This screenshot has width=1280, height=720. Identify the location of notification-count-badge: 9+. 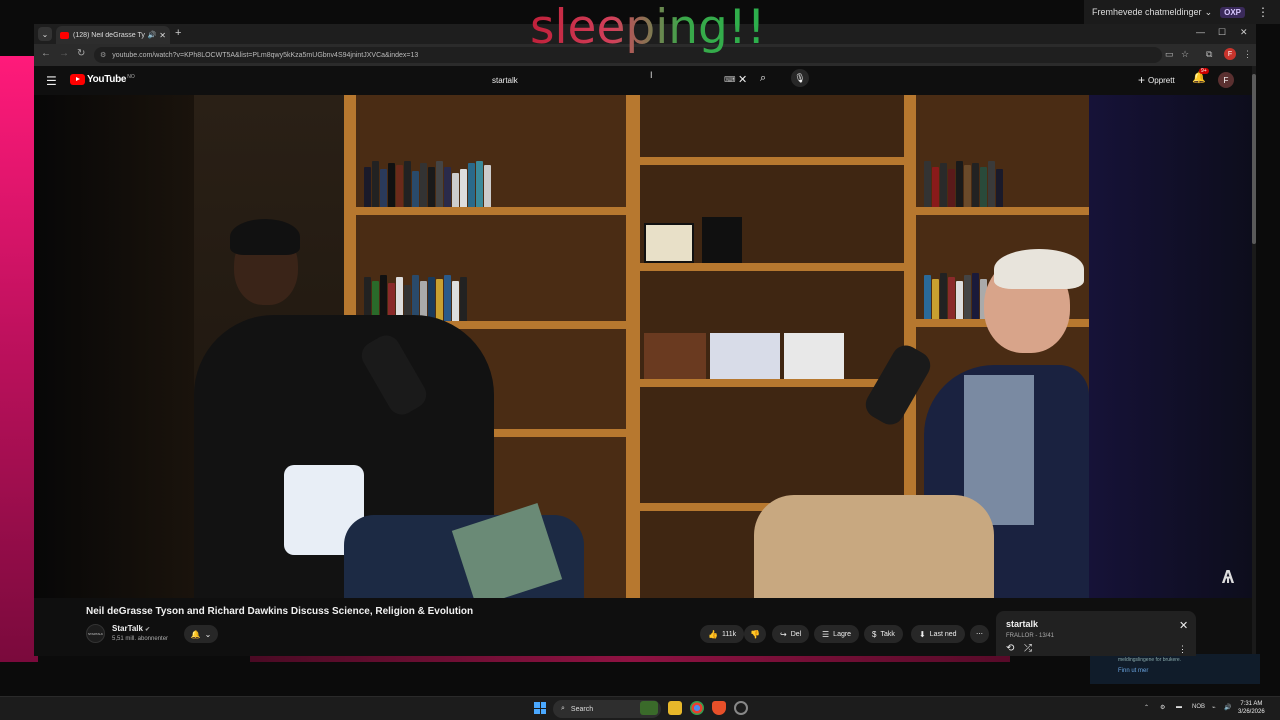
(1204, 71).